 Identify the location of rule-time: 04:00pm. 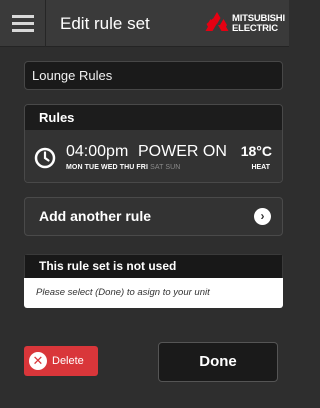
(97, 151).